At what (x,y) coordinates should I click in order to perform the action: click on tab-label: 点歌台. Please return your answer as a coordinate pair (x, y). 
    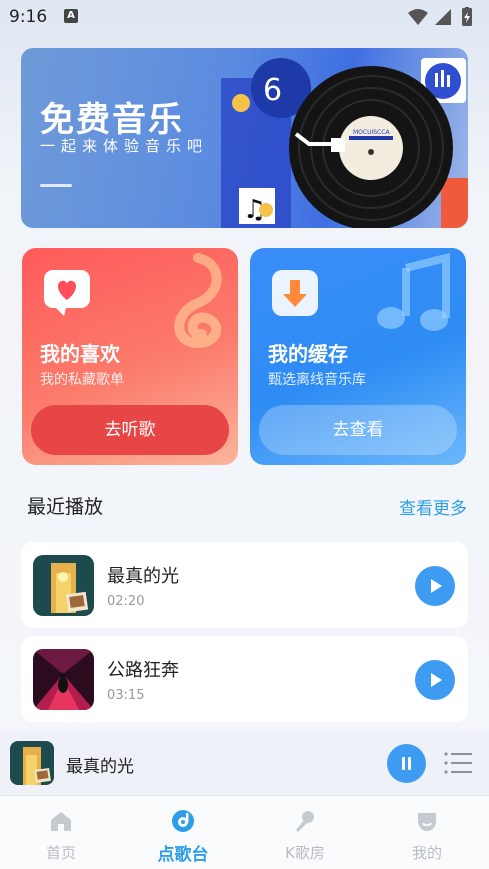
    Looking at the image, I should click on (183, 855).